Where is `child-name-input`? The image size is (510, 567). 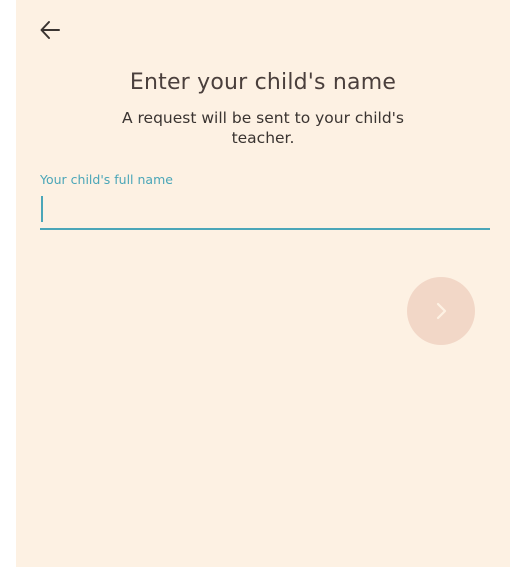 child-name-input is located at coordinates (265, 209).